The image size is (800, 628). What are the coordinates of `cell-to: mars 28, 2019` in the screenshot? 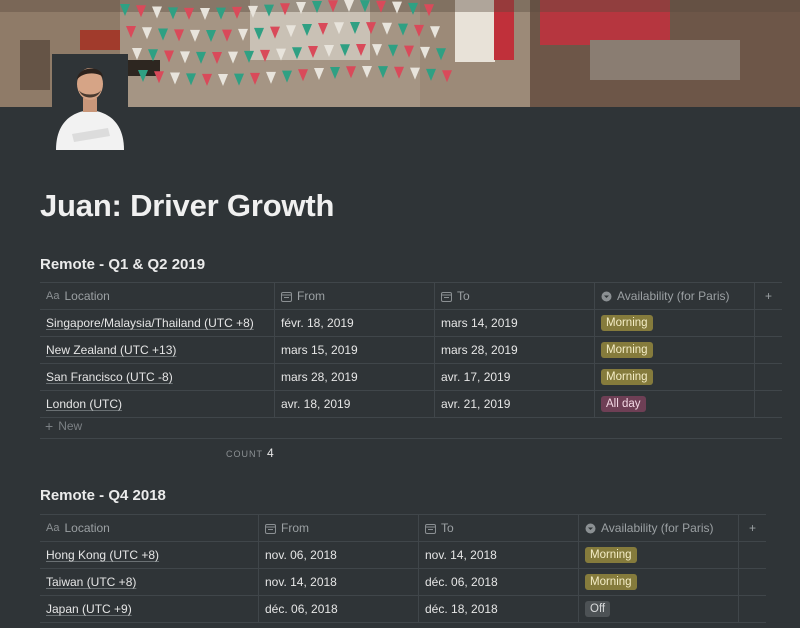 It's located at (515, 350).